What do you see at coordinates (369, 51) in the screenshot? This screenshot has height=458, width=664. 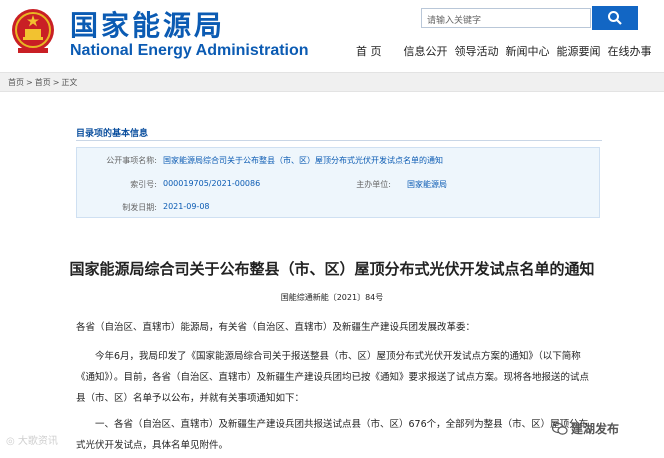 I see `nav-home: 首 页` at bounding box center [369, 51].